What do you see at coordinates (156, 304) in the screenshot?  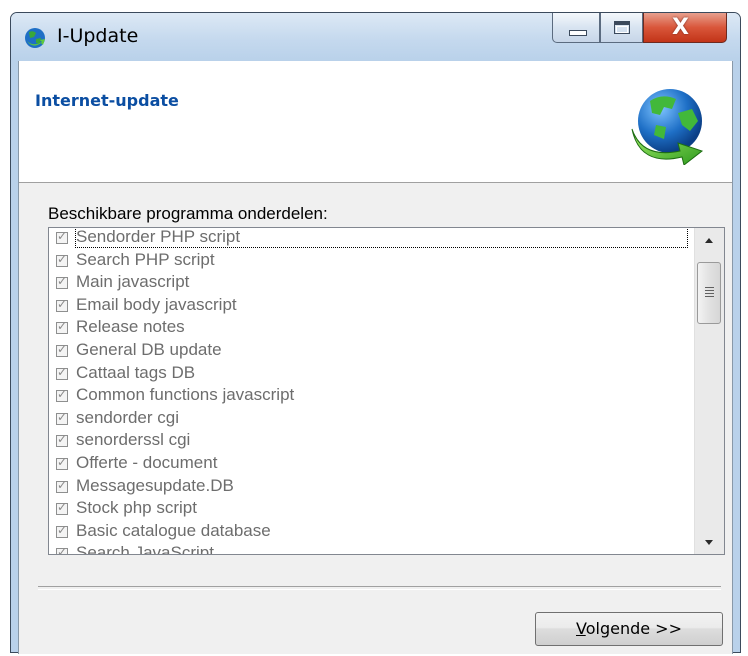 I see `checklist-item-label: Email body javascript` at bounding box center [156, 304].